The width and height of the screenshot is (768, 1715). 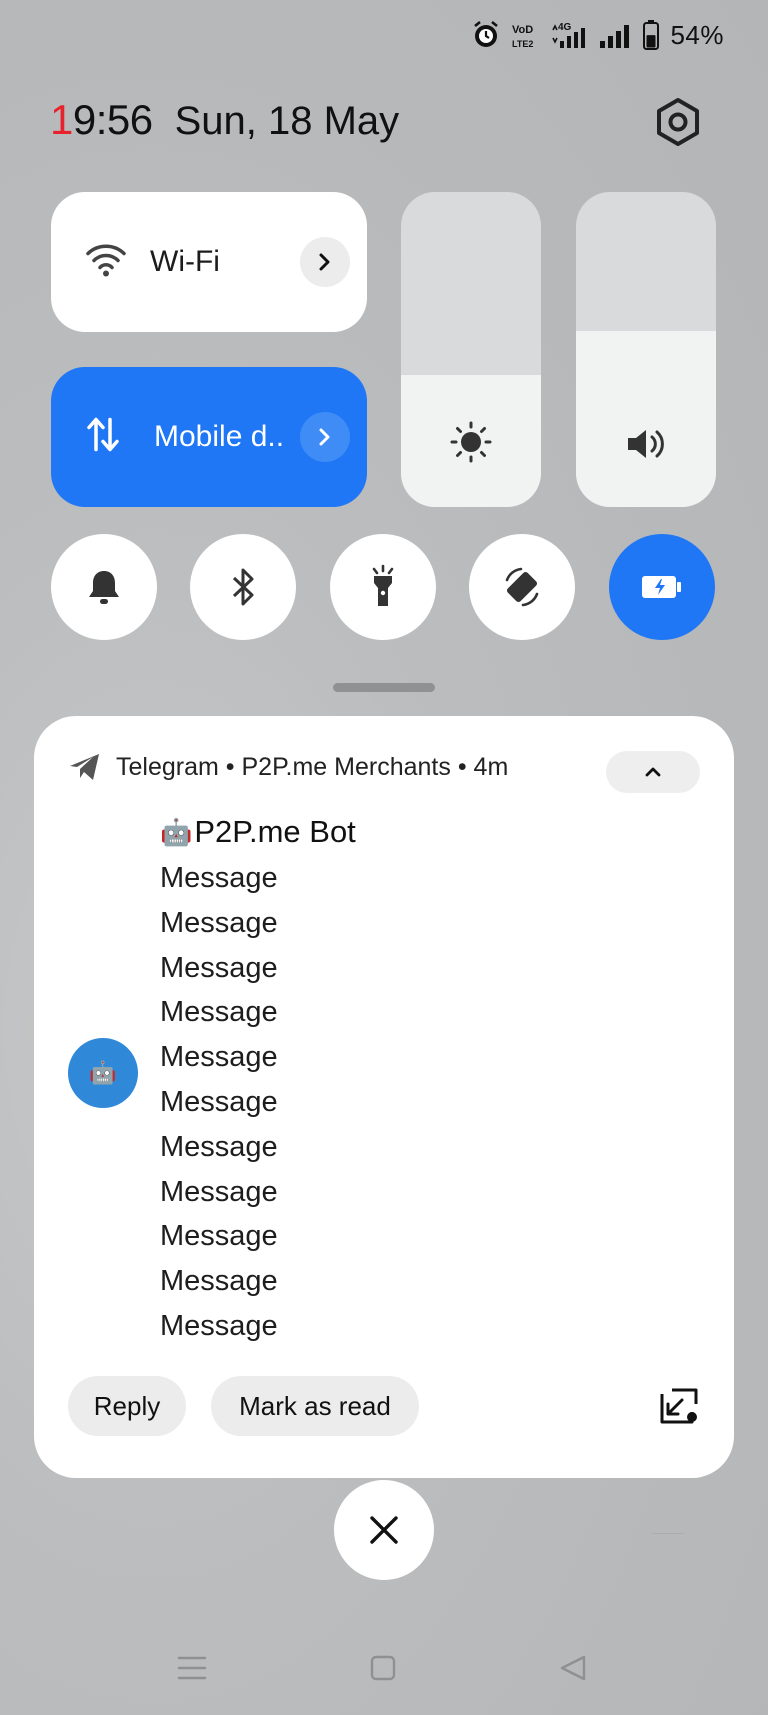 I want to click on sound-toggle, so click(x=104, y=587).